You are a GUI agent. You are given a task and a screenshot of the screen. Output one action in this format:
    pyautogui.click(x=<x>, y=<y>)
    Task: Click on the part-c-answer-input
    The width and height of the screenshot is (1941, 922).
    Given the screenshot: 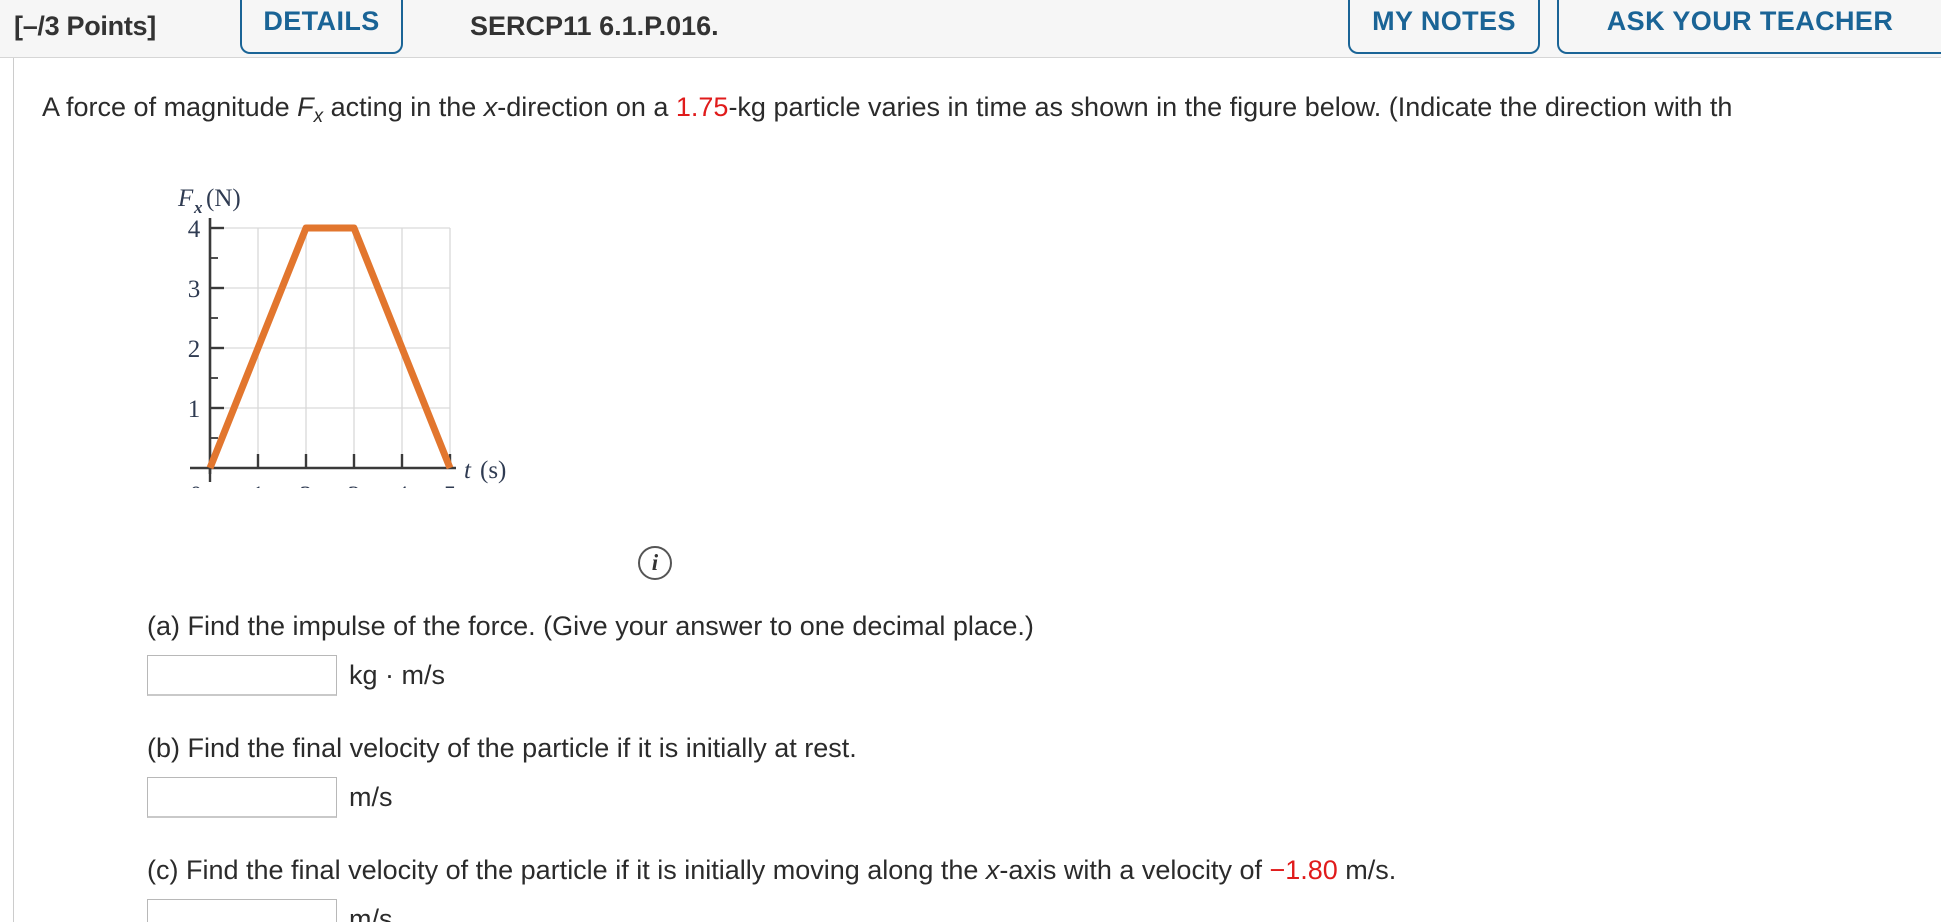 What is the action you would take?
    pyautogui.click(x=242, y=910)
    